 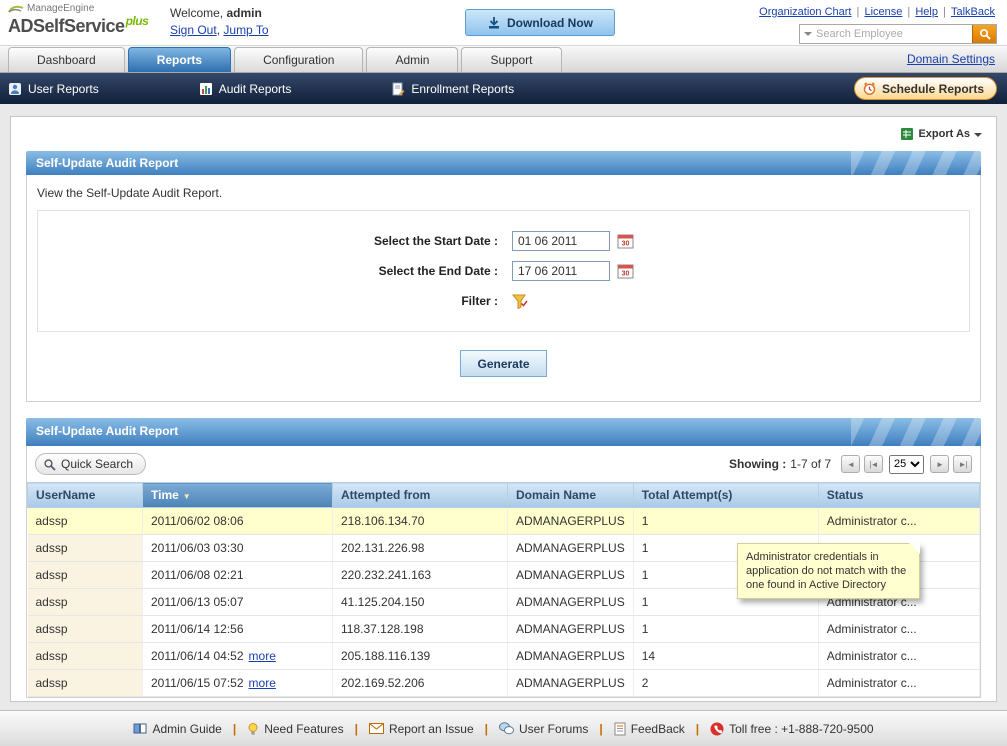 What do you see at coordinates (717, 729) in the screenshot?
I see `phone-icon` at bounding box center [717, 729].